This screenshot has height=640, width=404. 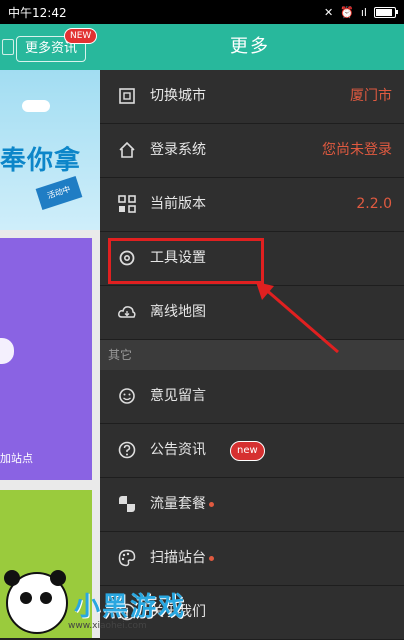 What do you see at coordinates (7, 351) in the screenshot?
I see `heart-icon` at bounding box center [7, 351].